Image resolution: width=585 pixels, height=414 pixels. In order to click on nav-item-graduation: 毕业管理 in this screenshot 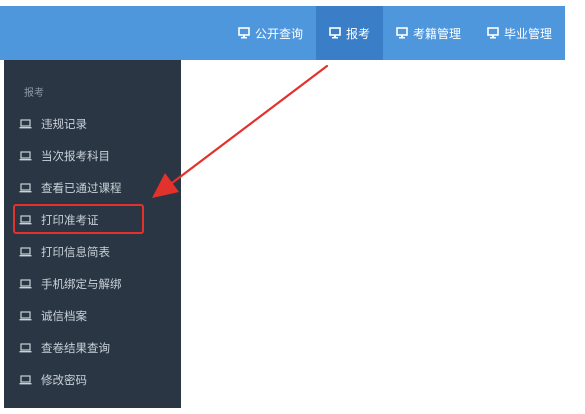, I will do `click(519, 33)`.